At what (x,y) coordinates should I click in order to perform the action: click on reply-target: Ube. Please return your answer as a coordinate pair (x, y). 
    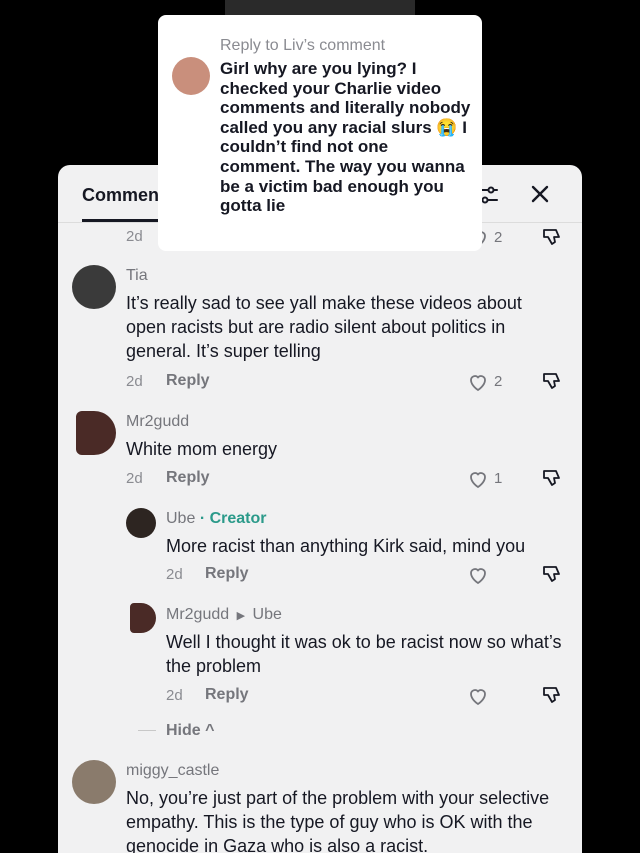
    Looking at the image, I should click on (267, 614).